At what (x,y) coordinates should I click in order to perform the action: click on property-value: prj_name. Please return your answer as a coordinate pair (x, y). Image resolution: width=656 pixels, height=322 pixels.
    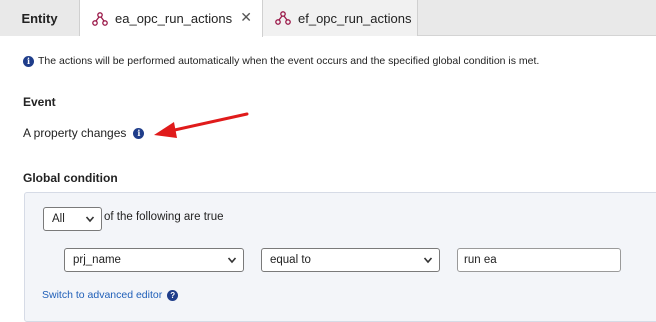
    Looking at the image, I should click on (97, 260).